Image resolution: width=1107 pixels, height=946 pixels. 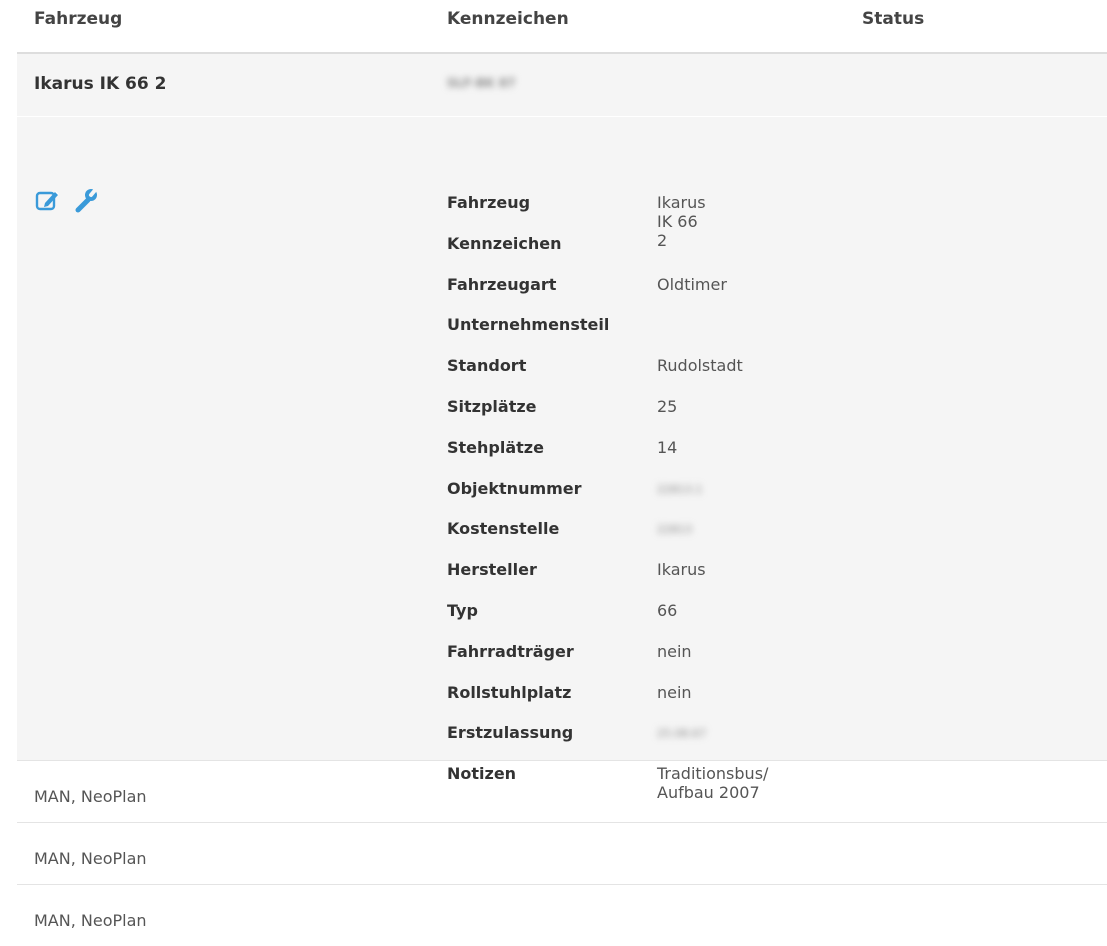 What do you see at coordinates (681, 570) in the screenshot?
I see `detail-value: Ikarus` at bounding box center [681, 570].